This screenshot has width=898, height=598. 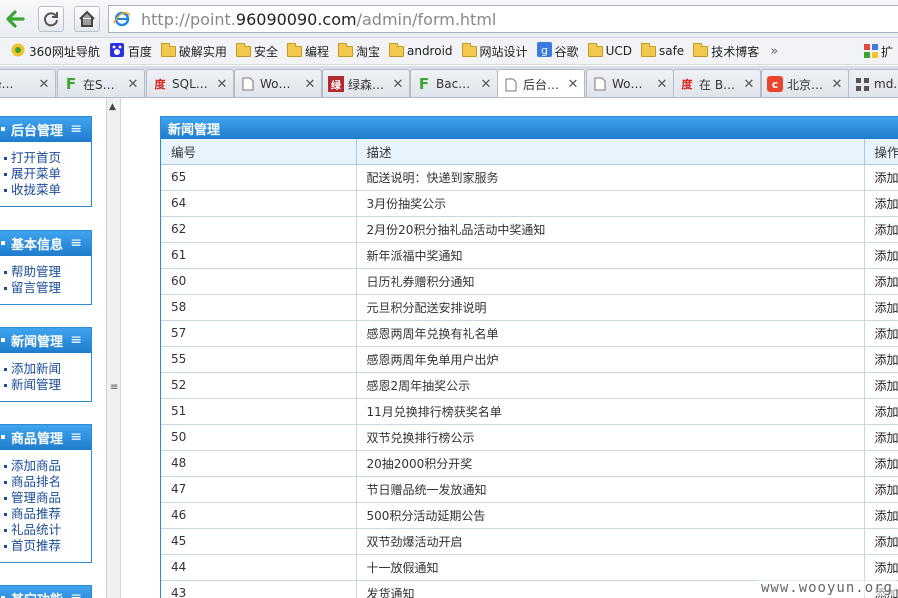 What do you see at coordinates (47, 385) in the screenshot?
I see `menu-item-news-manage: 新闻管理` at bounding box center [47, 385].